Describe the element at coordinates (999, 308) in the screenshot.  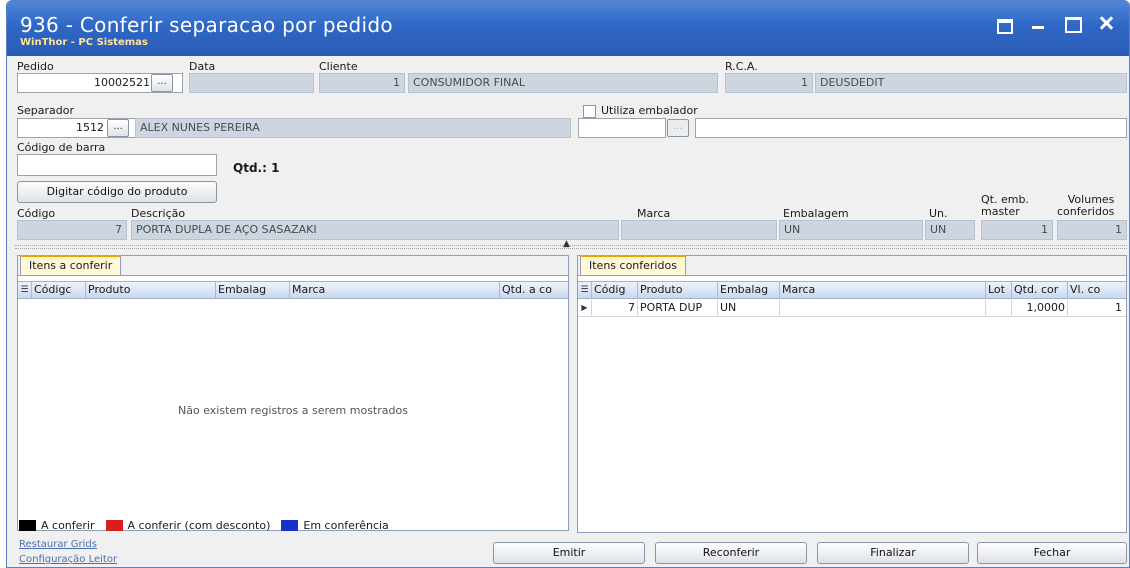
I see `cell-lote` at that location.